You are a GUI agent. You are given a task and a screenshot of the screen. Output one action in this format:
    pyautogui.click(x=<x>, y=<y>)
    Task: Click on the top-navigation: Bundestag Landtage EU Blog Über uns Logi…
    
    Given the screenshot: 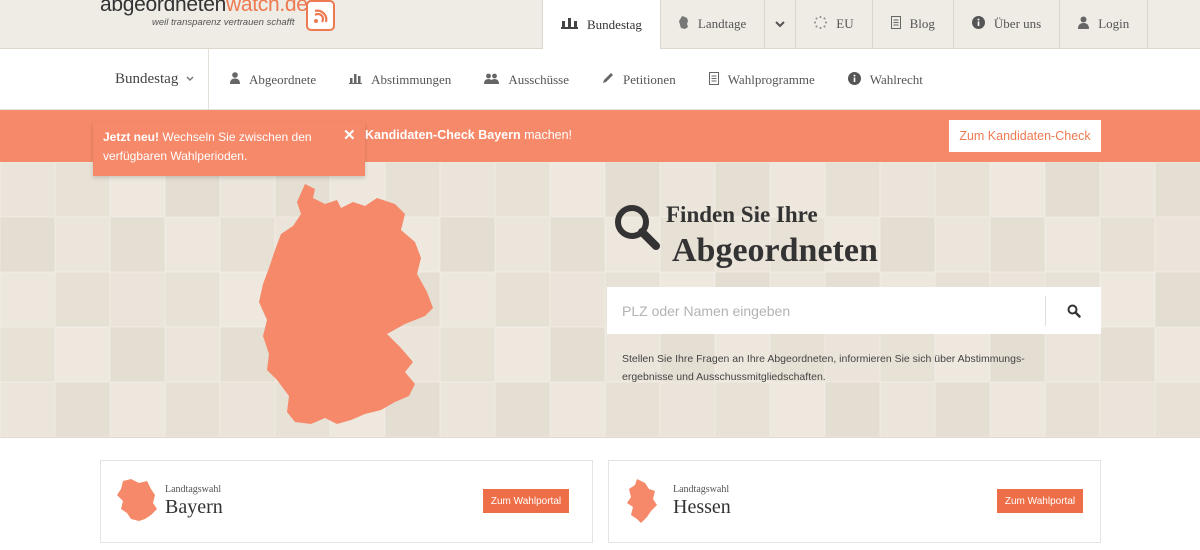 What is the action you would take?
    pyautogui.click(x=845, y=24)
    